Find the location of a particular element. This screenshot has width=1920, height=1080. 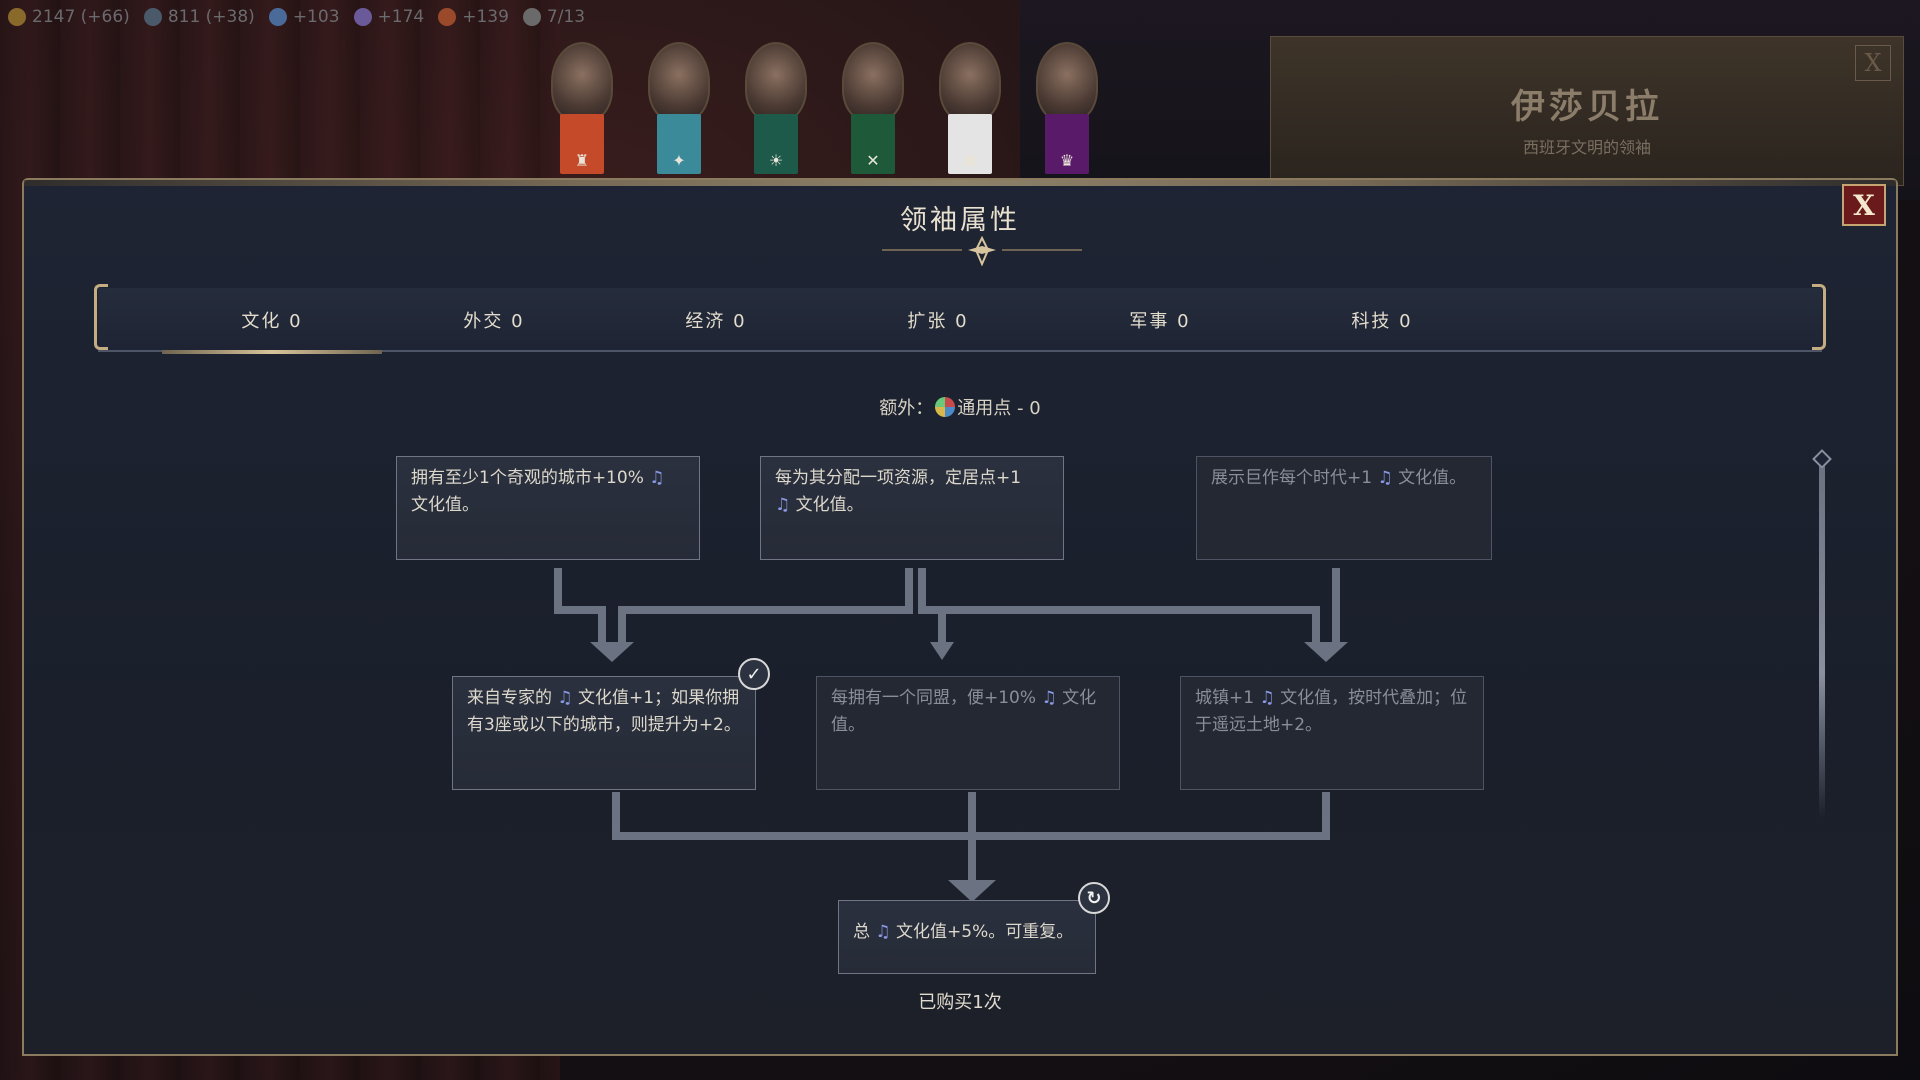

node-text: 文化值+5%。可重复。 is located at coordinates (982, 932).